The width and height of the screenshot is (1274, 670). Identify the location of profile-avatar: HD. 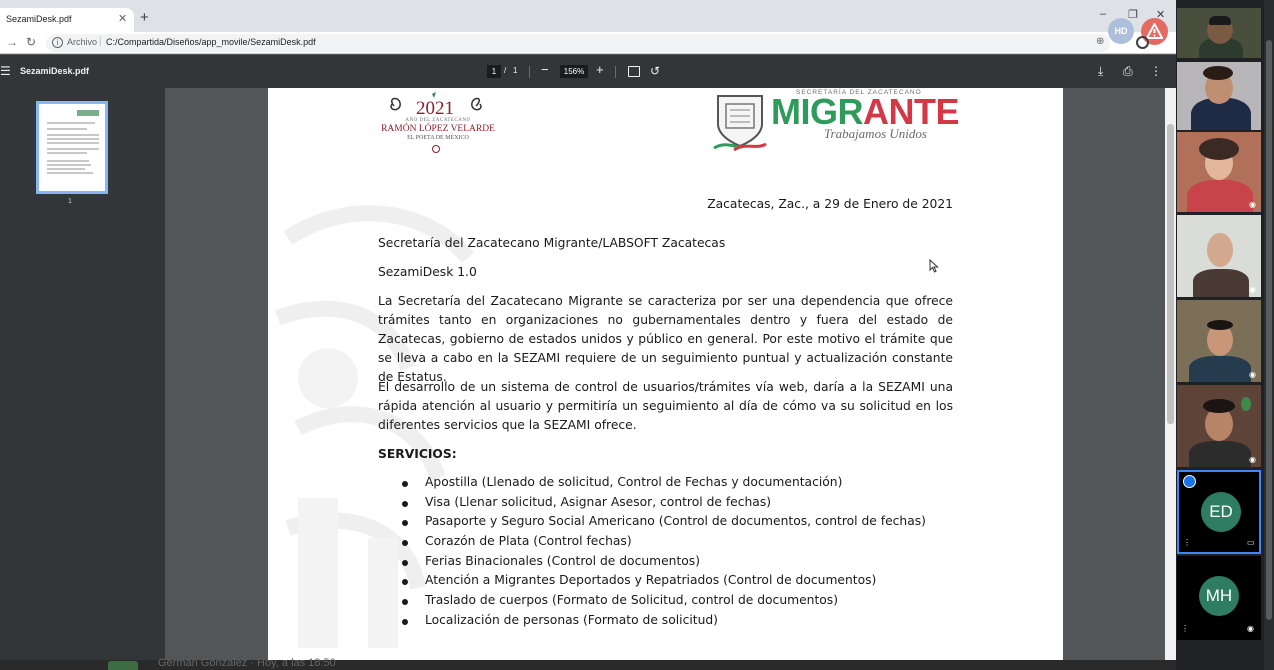
(1121, 31).